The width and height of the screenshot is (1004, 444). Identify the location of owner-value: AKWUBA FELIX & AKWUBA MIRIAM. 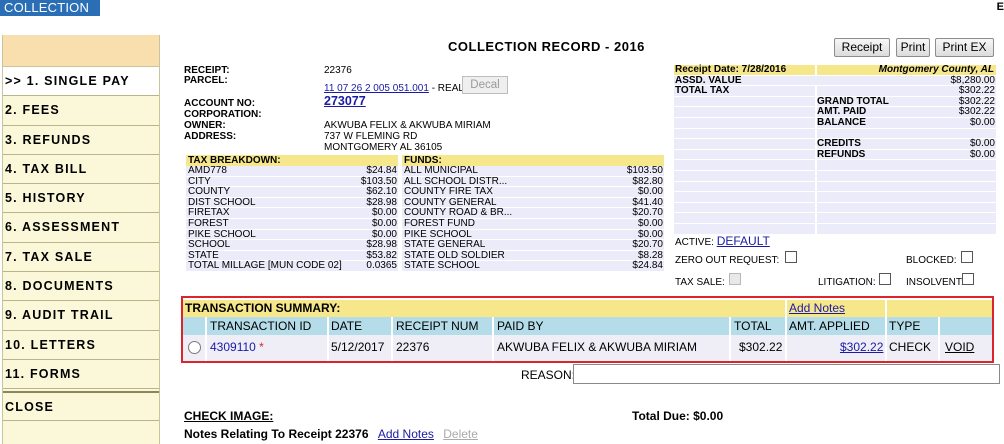
(407, 125).